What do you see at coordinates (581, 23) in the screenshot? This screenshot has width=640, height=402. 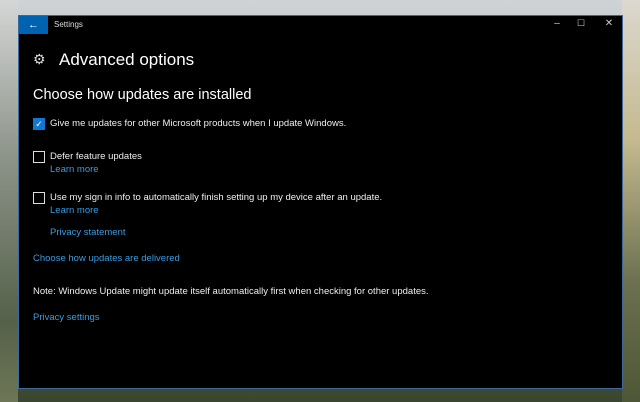 I see `maximize-button: ☐` at bounding box center [581, 23].